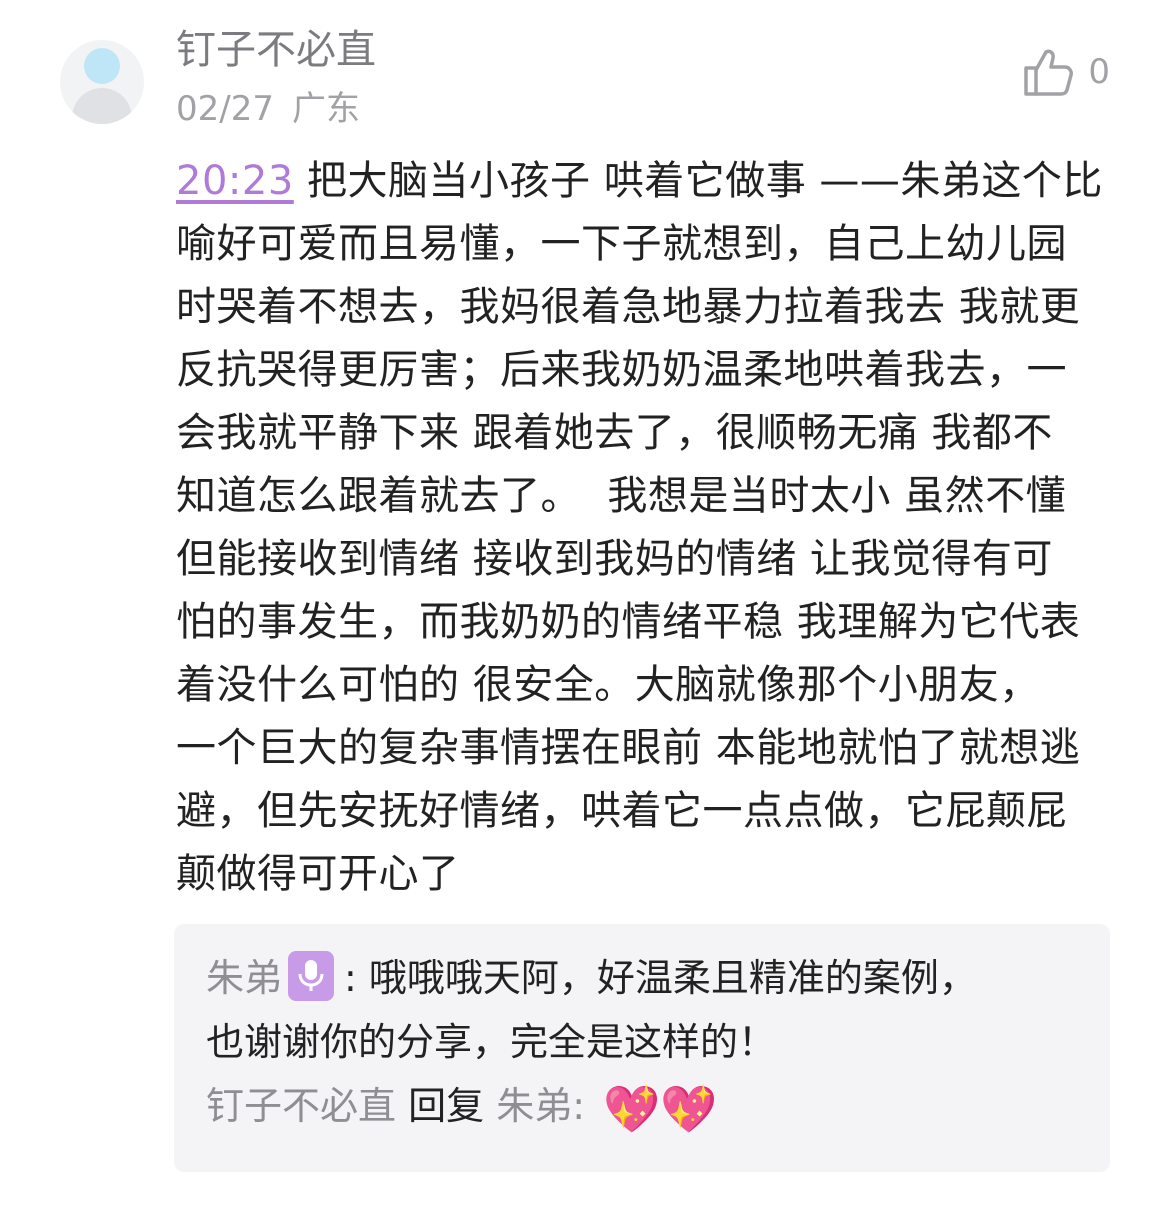 This screenshot has width=1160, height=1210. Describe the element at coordinates (244, 978) in the screenshot. I see `reply-author: 朱弟` at that location.